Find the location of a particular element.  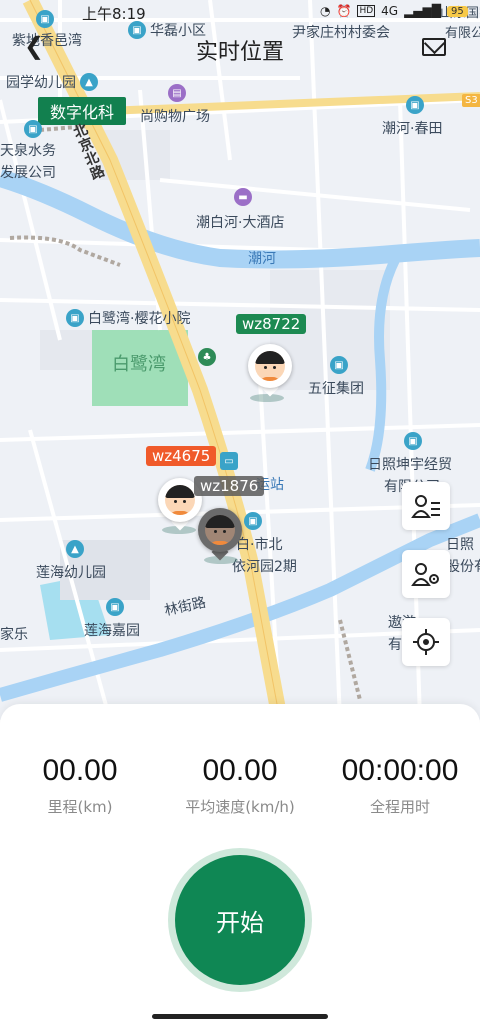

poi-kindergarten: 园学幼儿园 ▲ is located at coordinates (52, 82).